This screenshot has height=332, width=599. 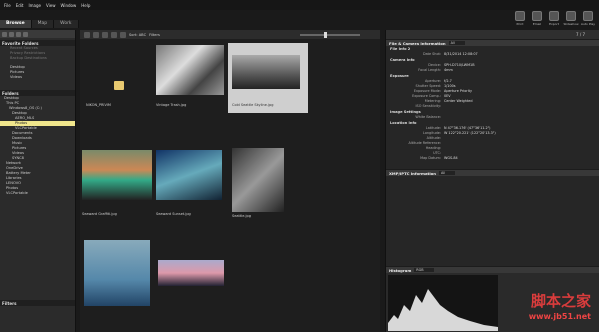 What do you see at coordinates (123, 34) in the screenshot?
I see `compare-icon` at bounding box center [123, 34].